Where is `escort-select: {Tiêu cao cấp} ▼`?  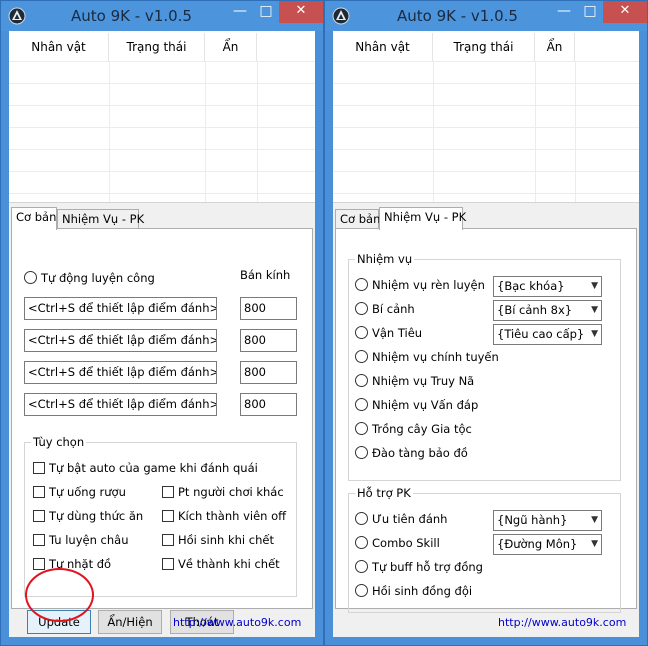
escort-select: {Tiêu cao cấp} ▼ is located at coordinates (547, 334).